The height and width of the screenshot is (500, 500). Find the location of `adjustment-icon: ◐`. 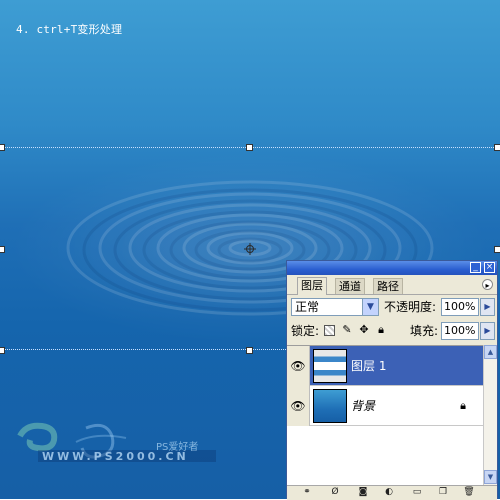

adjustment-icon: ◐ is located at coordinates (389, 492).